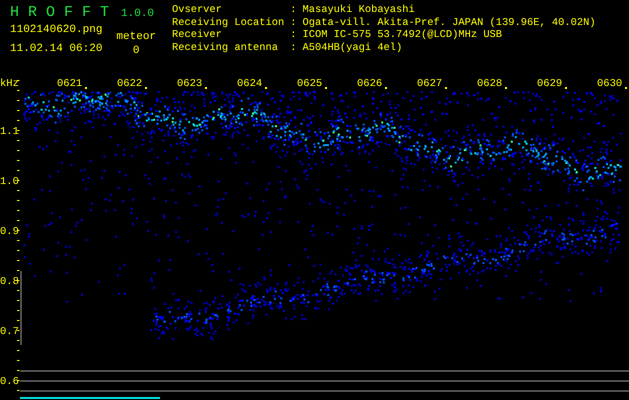  Describe the element at coordinates (137, 14) in the screenshot. I see `app-version: 1.0.0` at that location.